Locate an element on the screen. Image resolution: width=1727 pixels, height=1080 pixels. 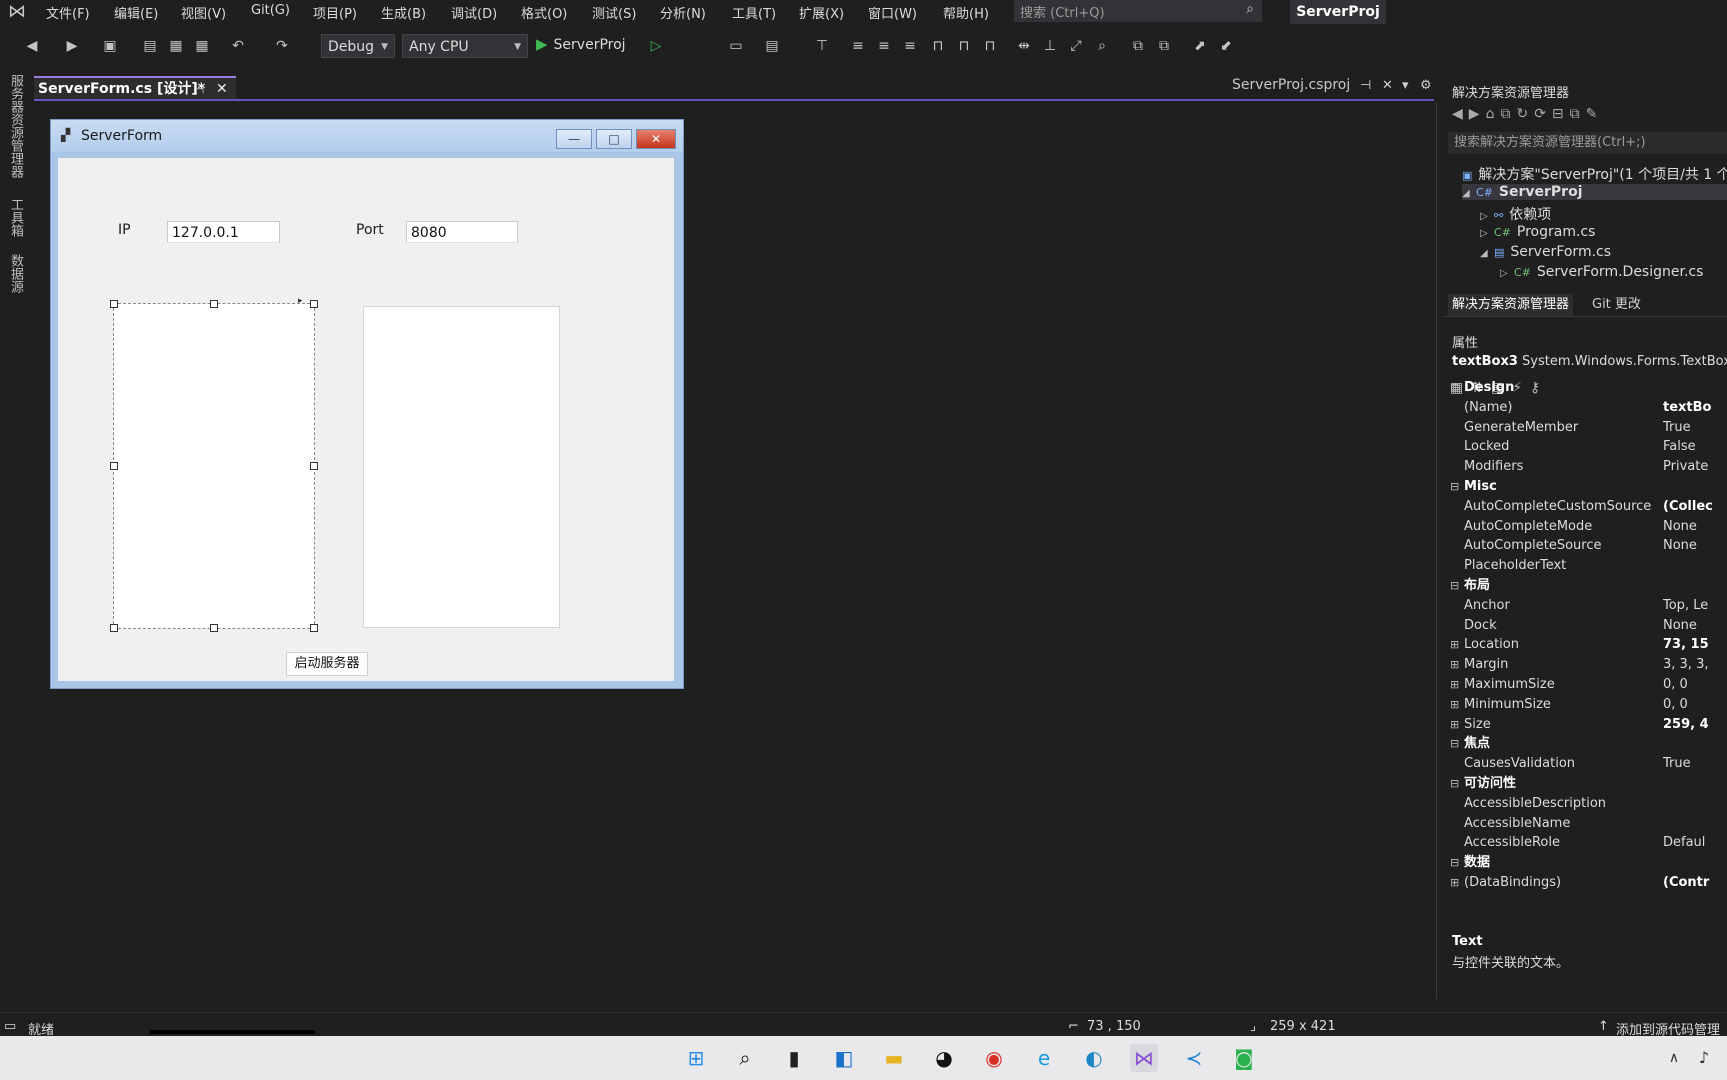
property-row: Anchor Top, Le is located at coordinates (1585, 606).